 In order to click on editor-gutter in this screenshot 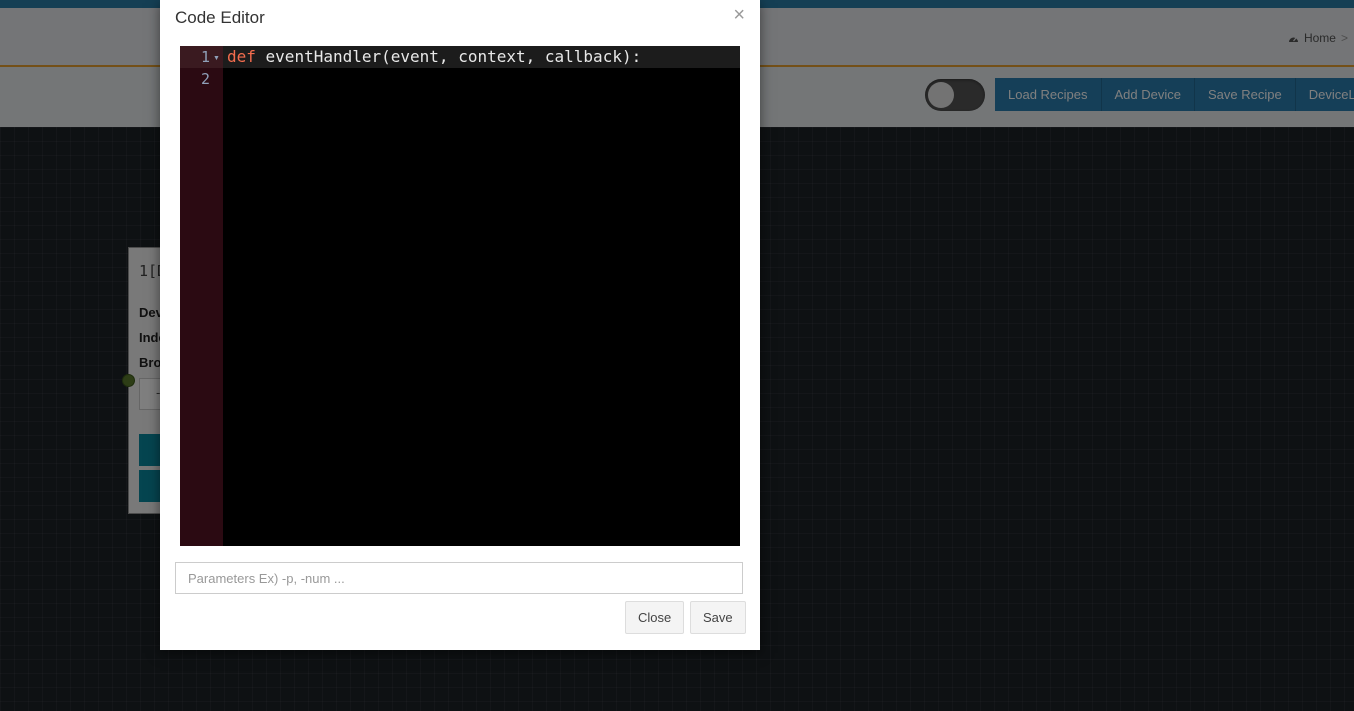, I will do `click(201, 296)`.